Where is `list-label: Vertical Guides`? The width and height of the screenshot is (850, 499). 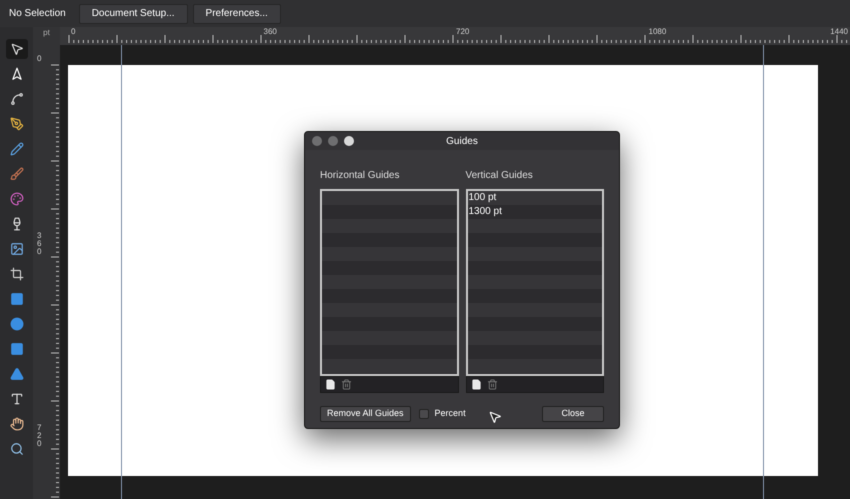
list-label: Vertical Guides is located at coordinates (500, 176).